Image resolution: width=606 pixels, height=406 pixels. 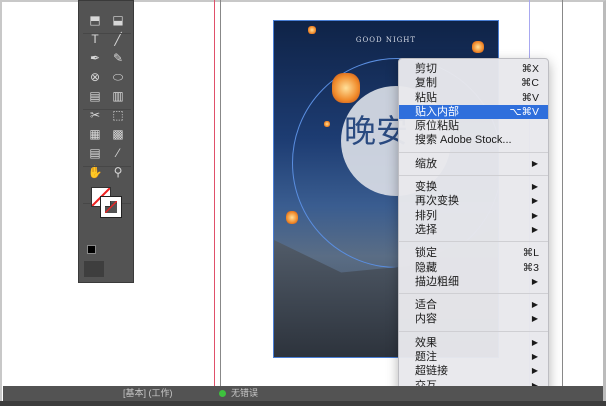 I want to click on menu-shortcut: ⌘V, so click(x=530, y=97).